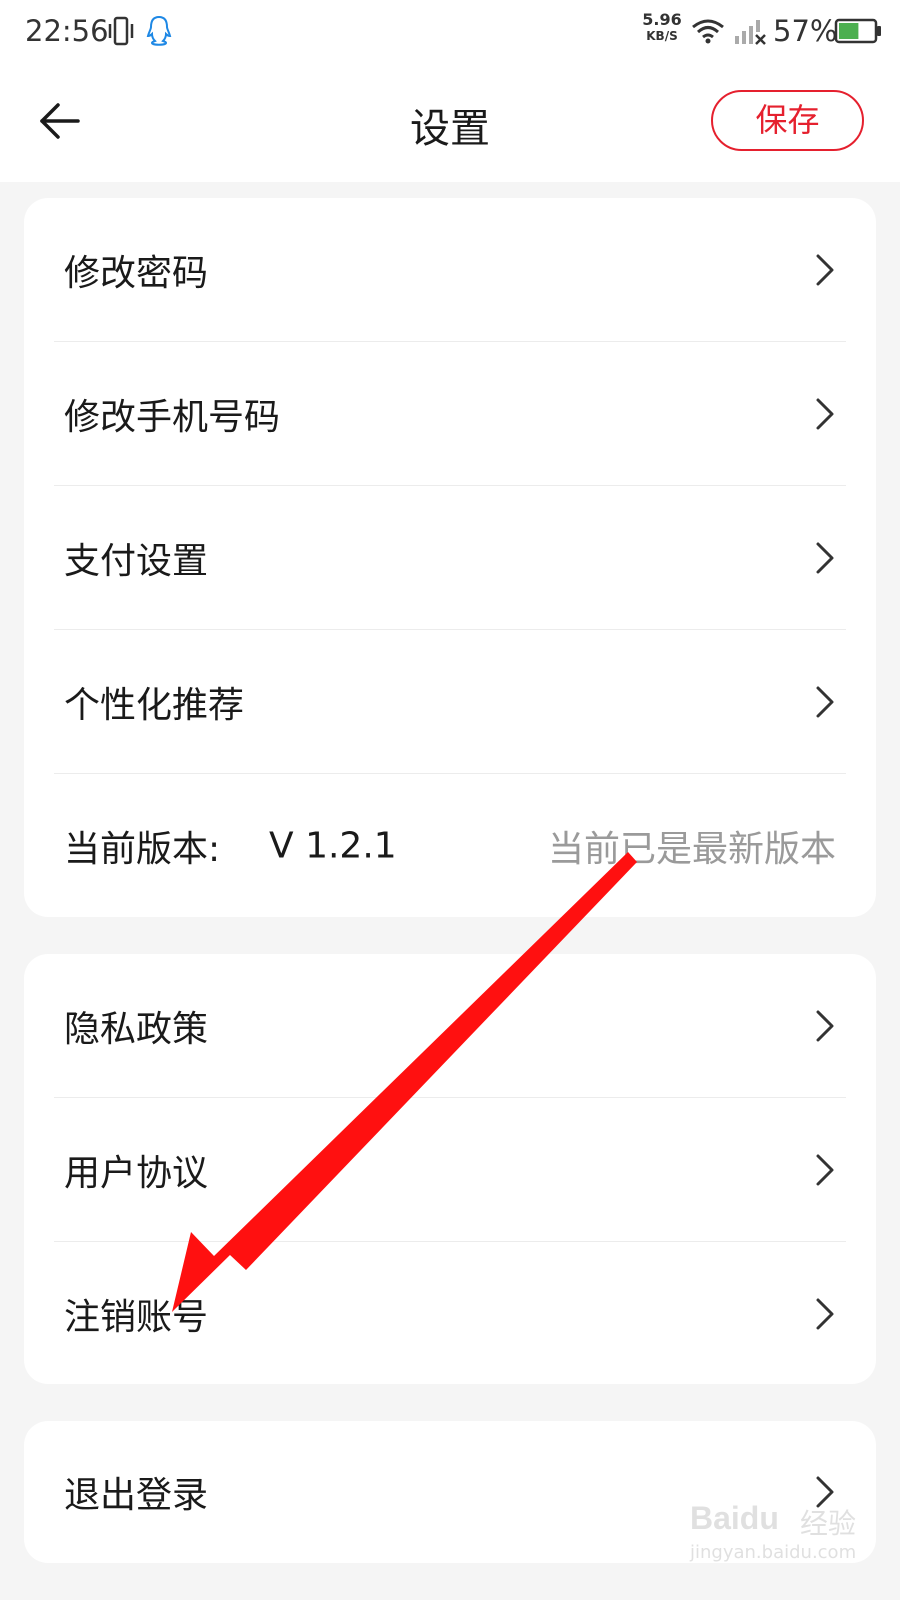 The width and height of the screenshot is (900, 1600). Describe the element at coordinates (805, 31) in the screenshot. I see `battery-percent: 57%` at that location.